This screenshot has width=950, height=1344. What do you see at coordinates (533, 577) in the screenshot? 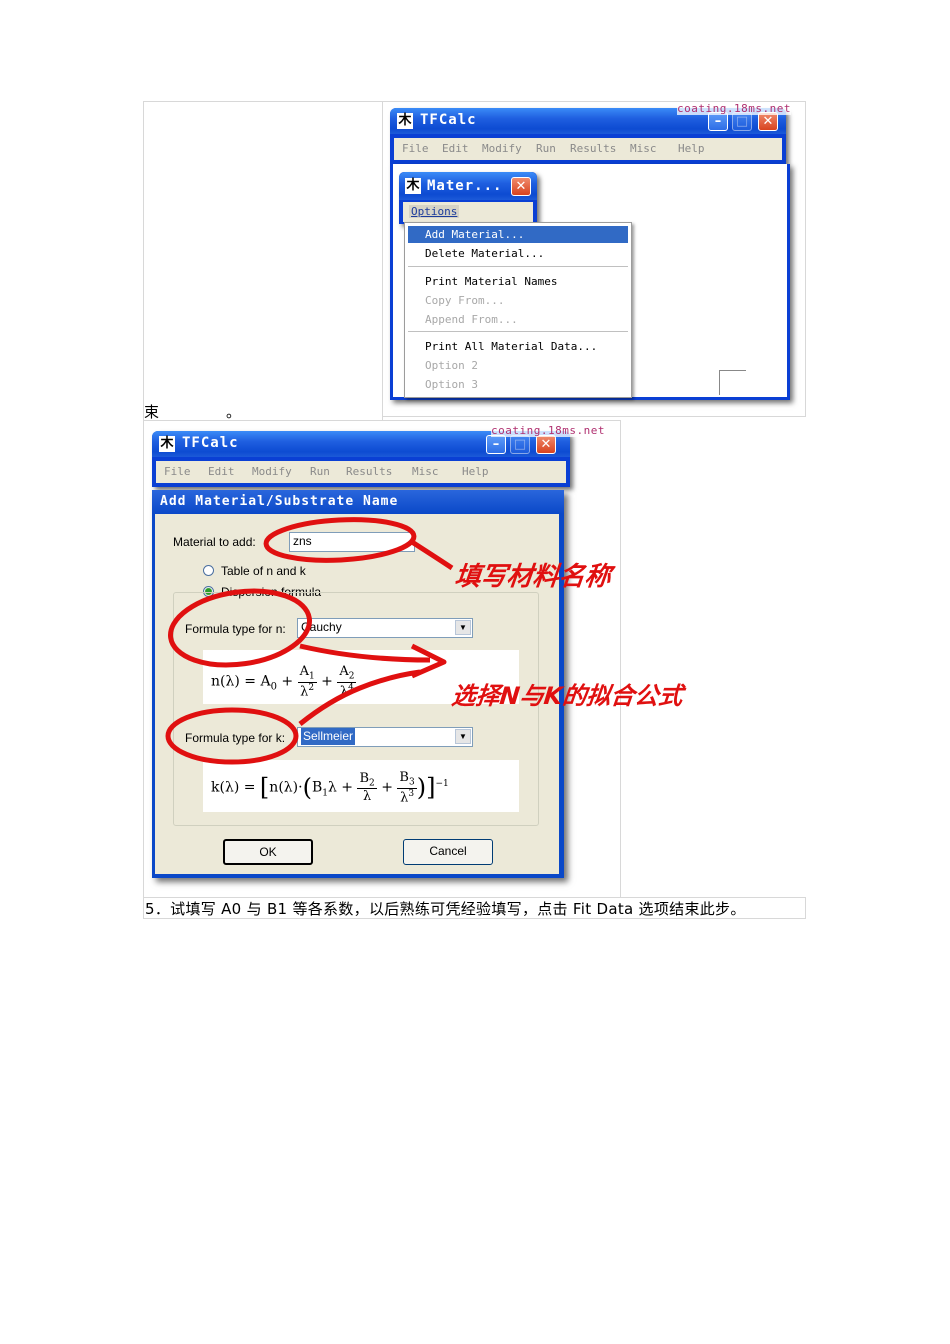
I see `annotation-fill-name: 填写材料名称` at bounding box center [533, 577].